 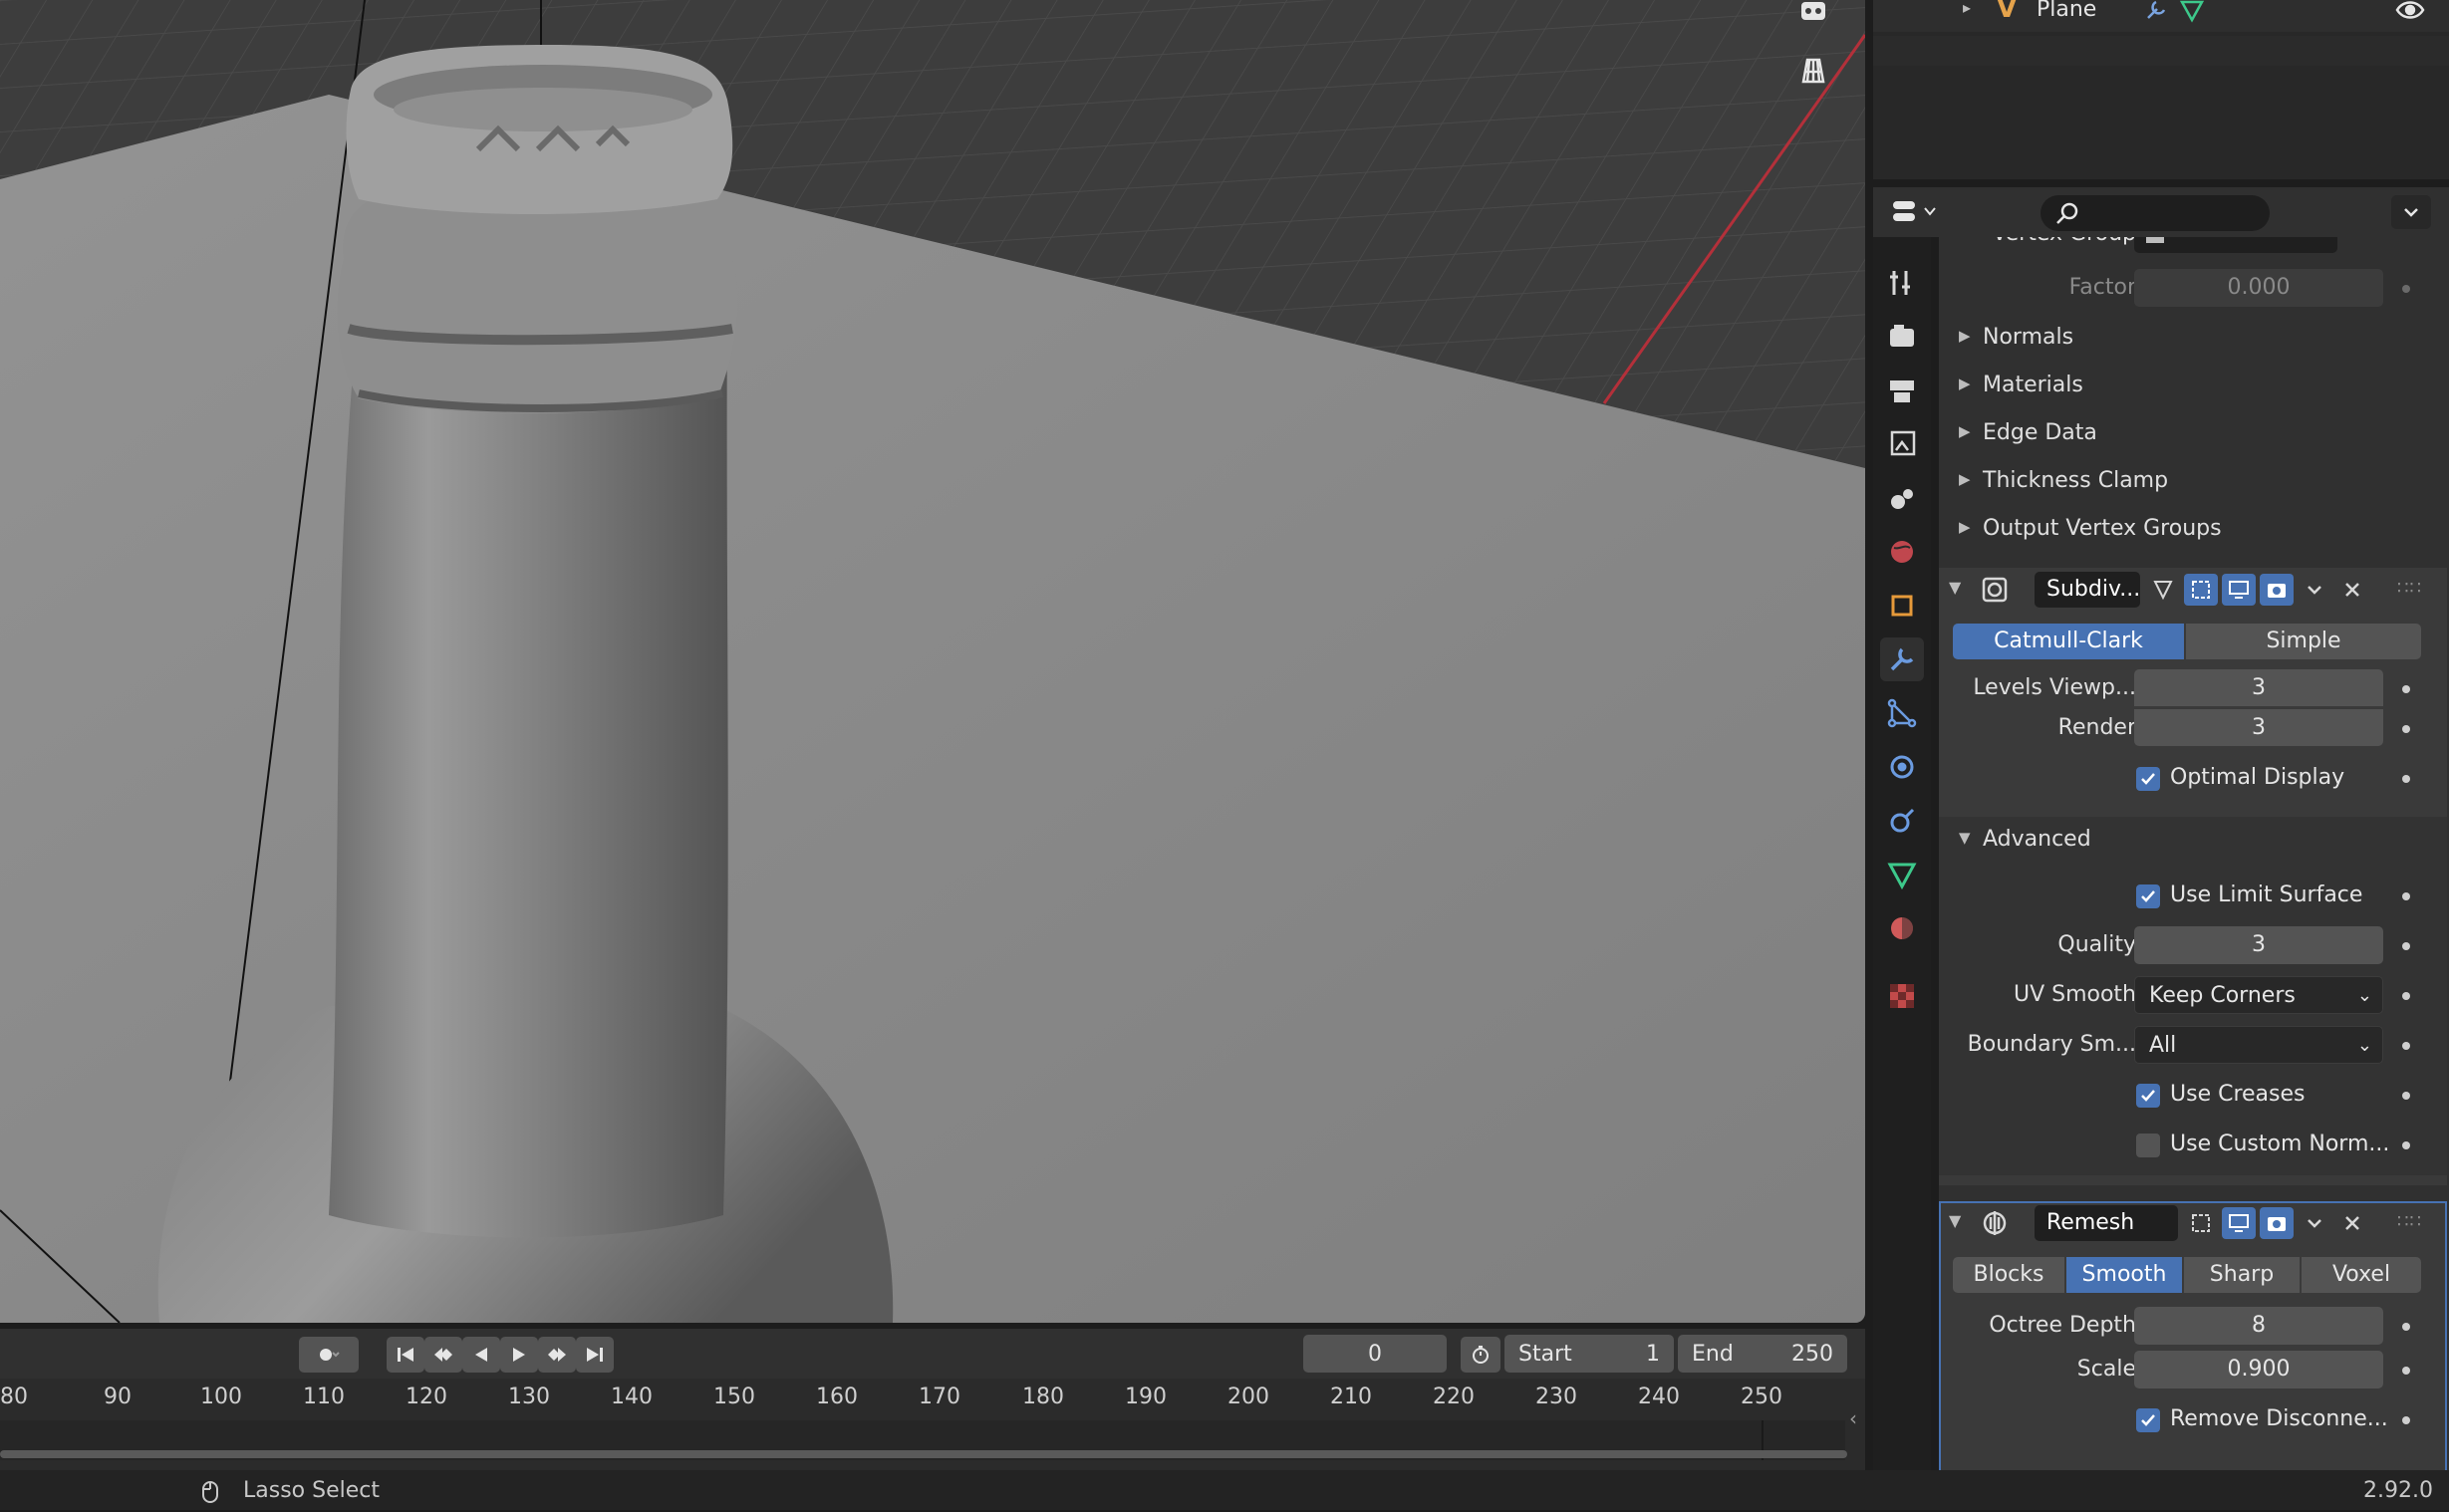 What do you see at coordinates (2303, 641) in the screenshot?
I see `mode-simple: Simple` at bounding box center [2303, 641].